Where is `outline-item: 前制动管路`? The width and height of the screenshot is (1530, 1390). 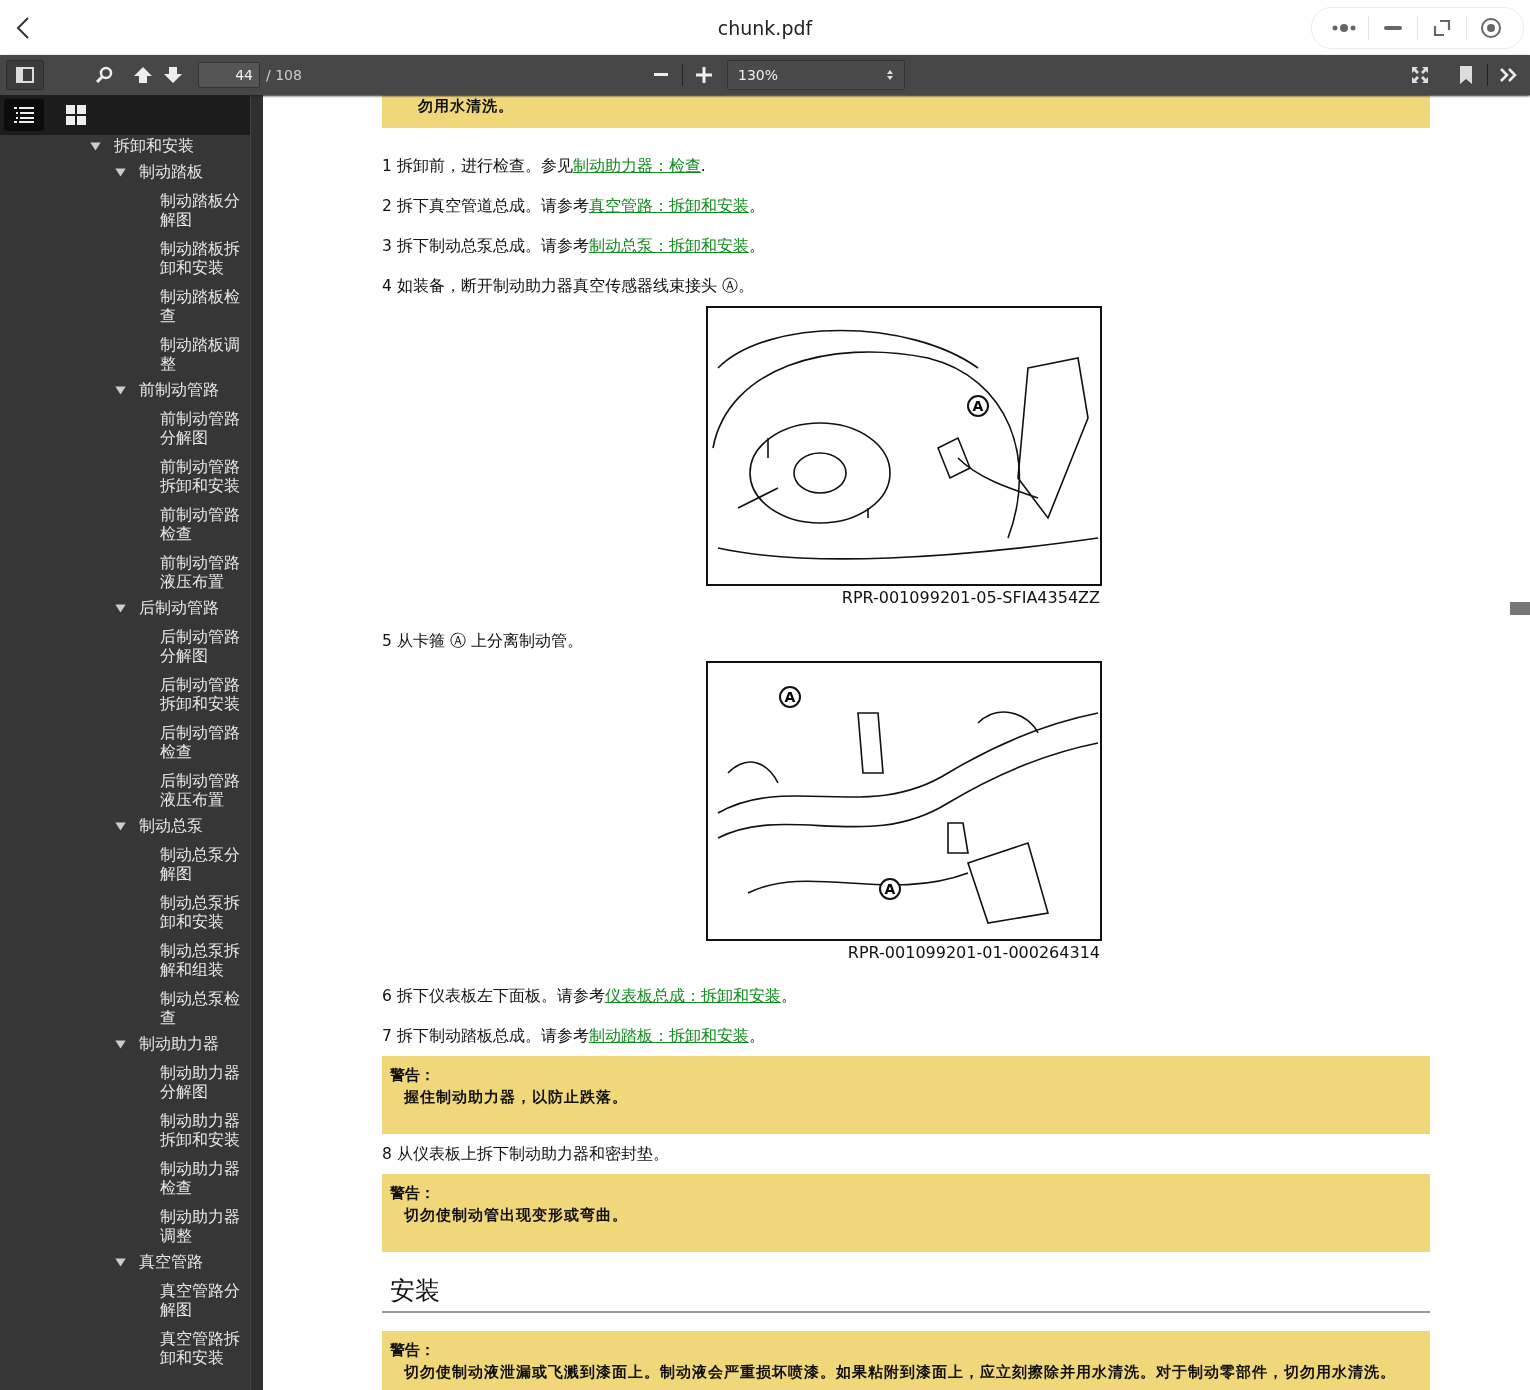
outline-item: 前制动管路 is located at coordinates (179, 390).